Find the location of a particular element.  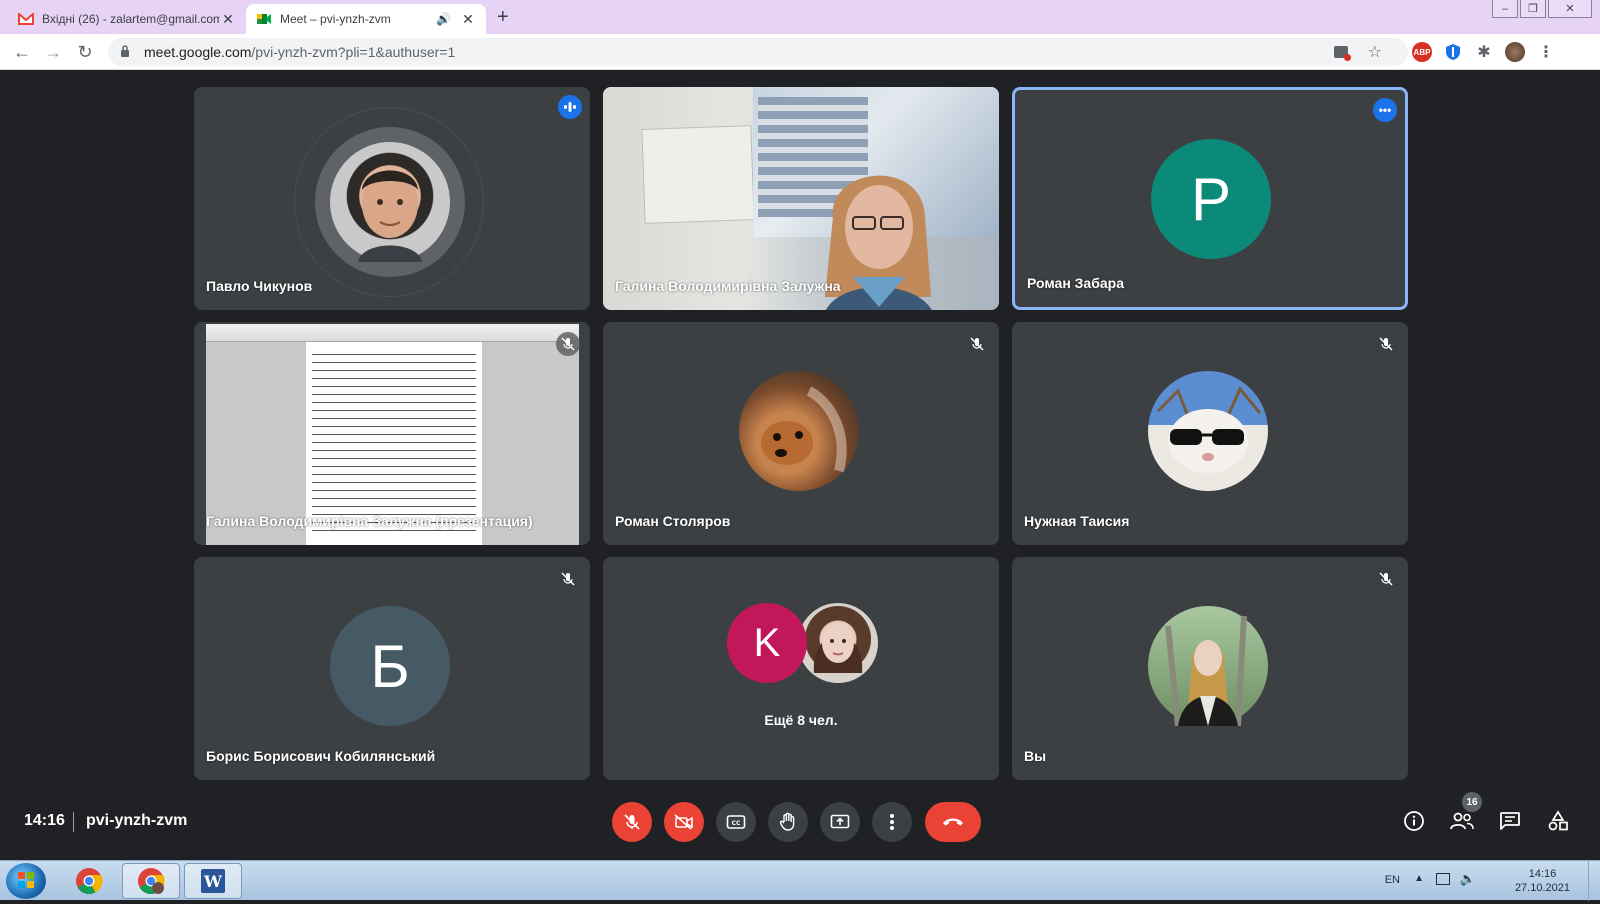

tab-meet: Meet – pvi-ynzh-zvm 🔊 ✕ is located at coordinates (366, 19).